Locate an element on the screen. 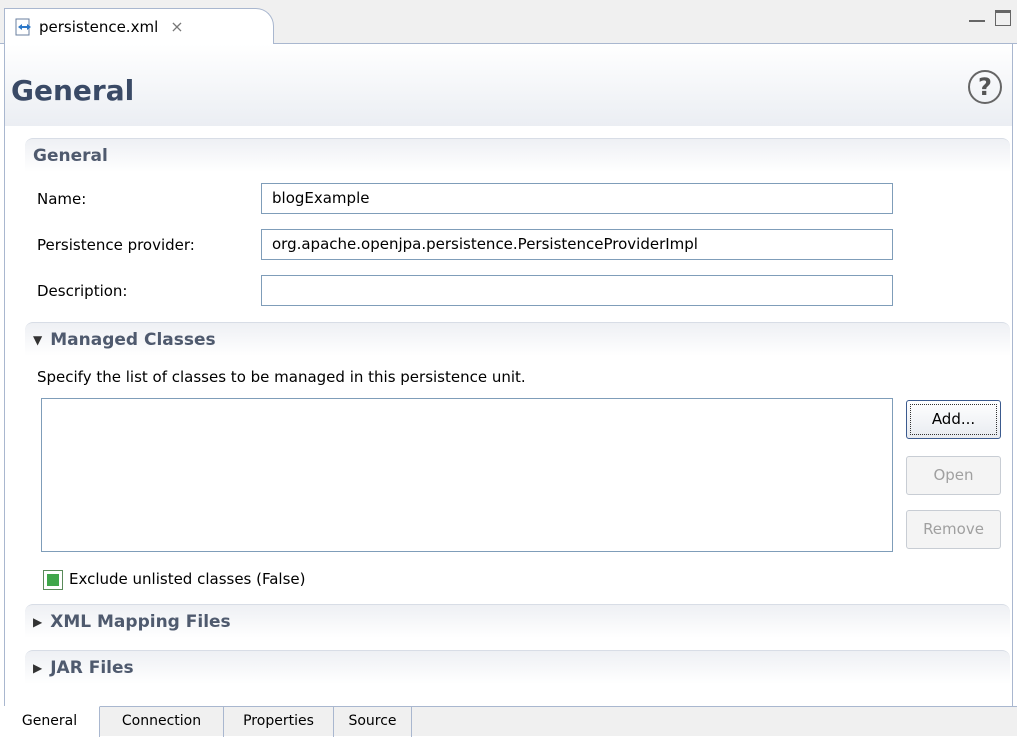 This screenshot has width=1017, height=737. name-field: blogExample is located at coordinates (577, 198).